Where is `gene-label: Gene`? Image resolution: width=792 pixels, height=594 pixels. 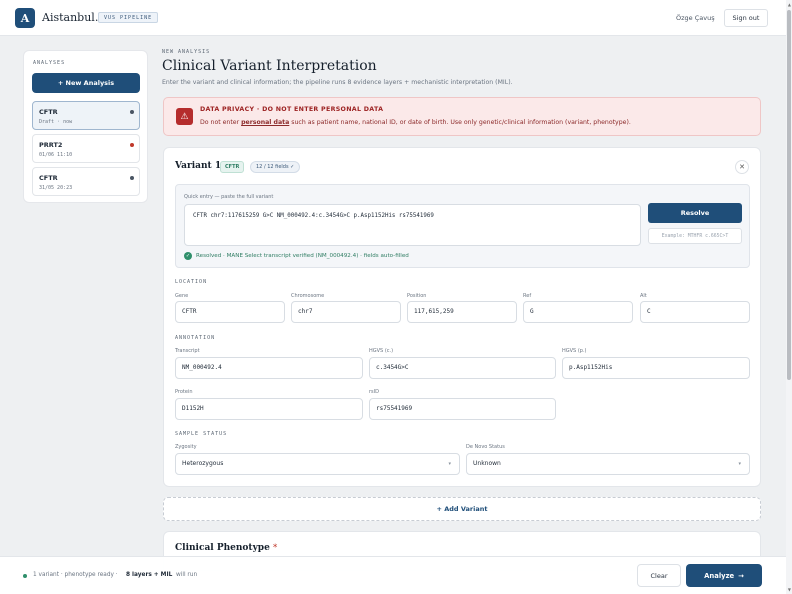 gene-label: Gene is located at coordinates (182, 296).